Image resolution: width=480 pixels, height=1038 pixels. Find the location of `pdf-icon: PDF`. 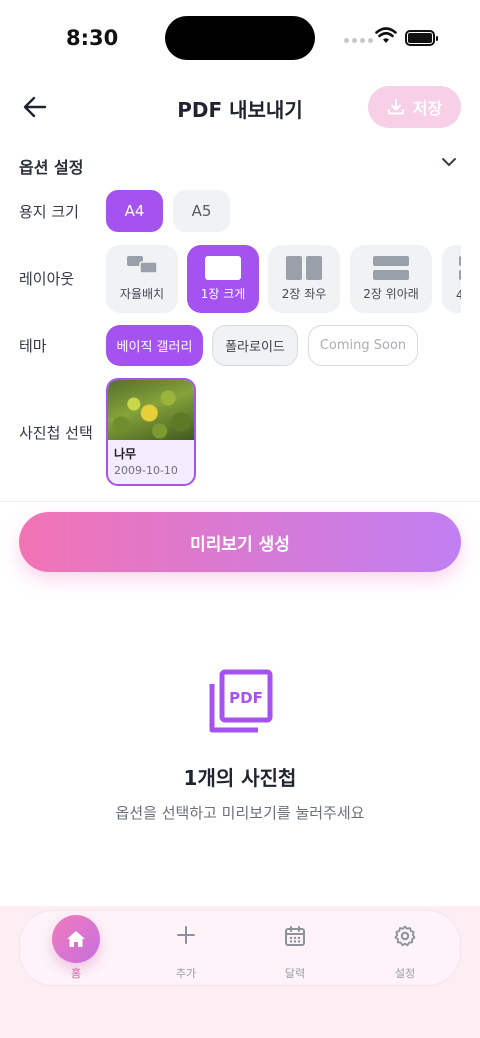

pdf-icon: PDF is located at coordinates (241, 701).